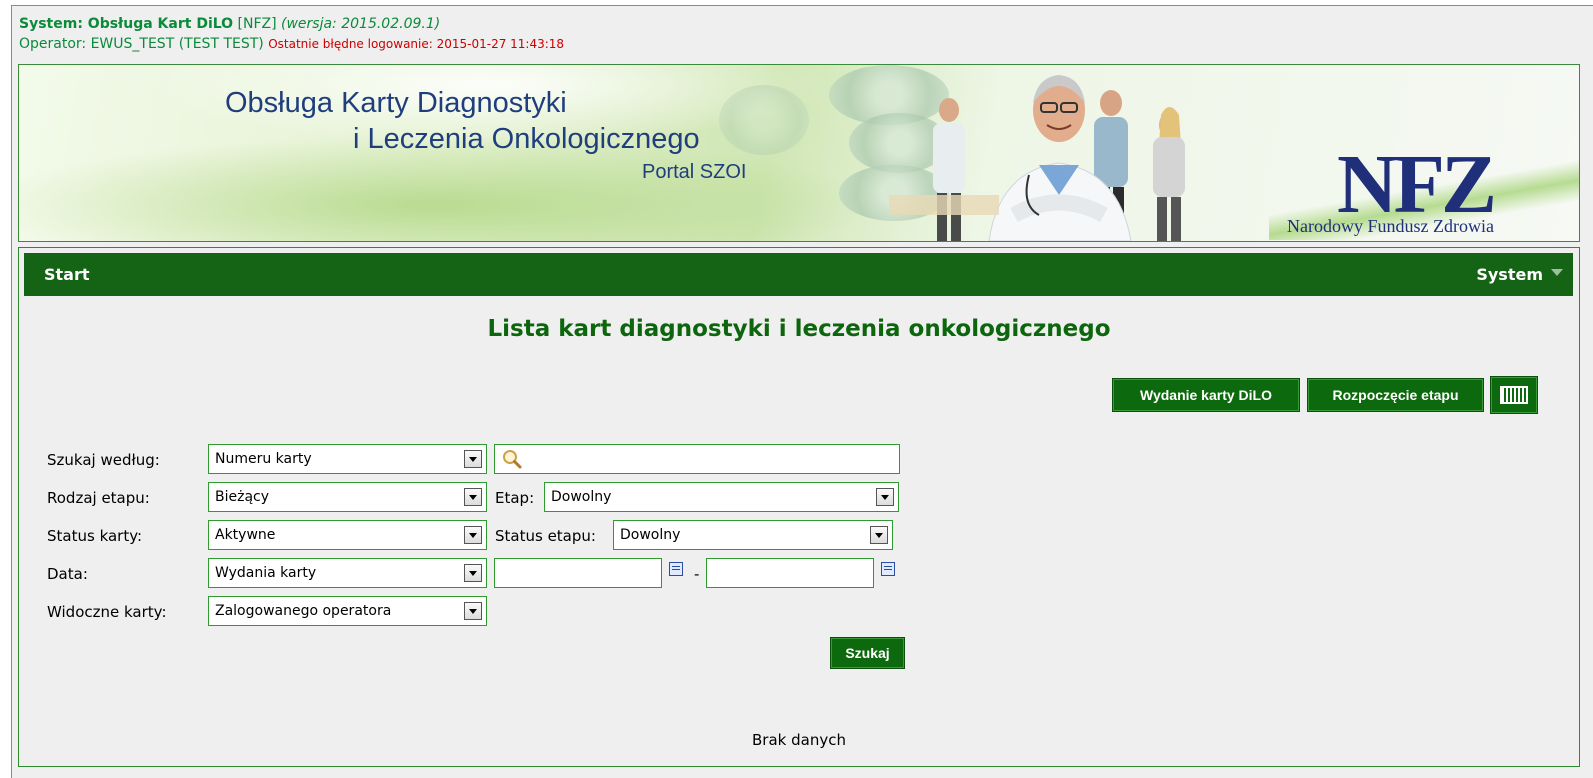 The height and width of the screenshot is (778, 1593). What do you see at coordinates (578, 573) in the screenshot?
I see `date-from-input` at bounding box center [578, 573].